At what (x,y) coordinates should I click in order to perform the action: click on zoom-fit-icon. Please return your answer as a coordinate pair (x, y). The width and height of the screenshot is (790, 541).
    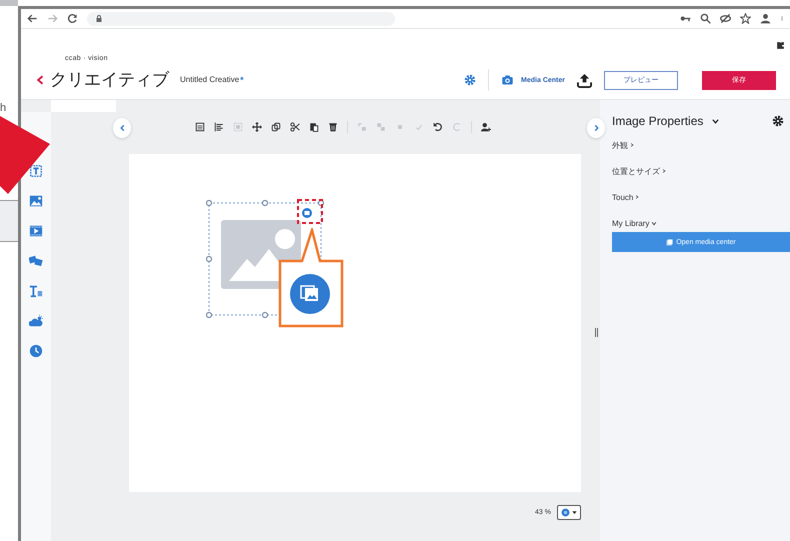
    Looking at the image, I should click on (565, 512).